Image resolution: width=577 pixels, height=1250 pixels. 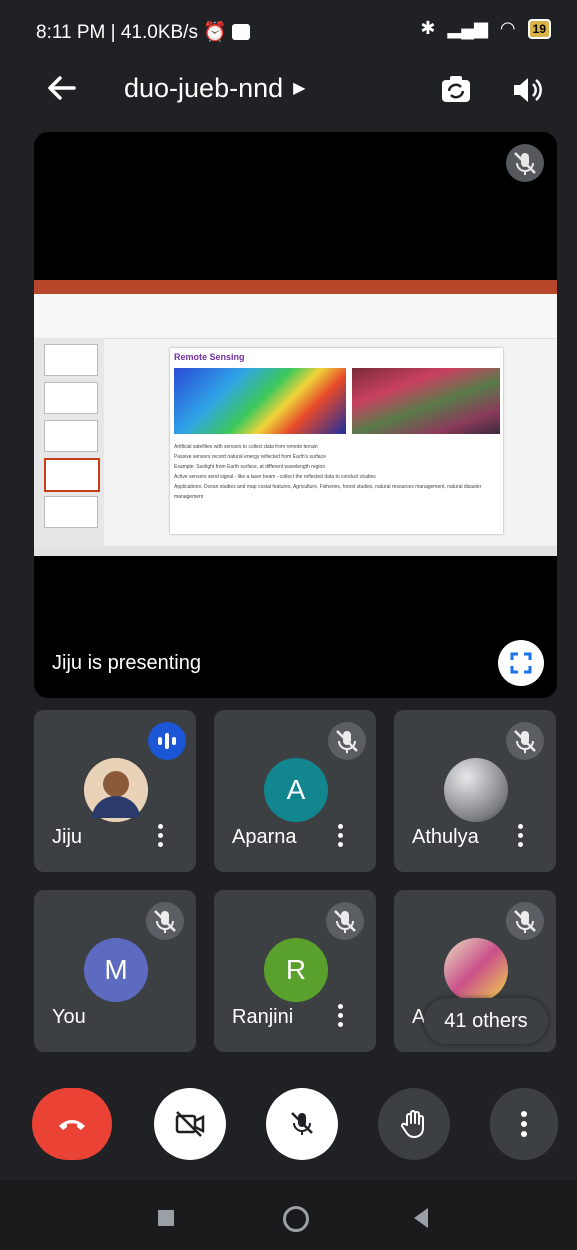 I want to click on avatar: M, so click(x=116, y=970).